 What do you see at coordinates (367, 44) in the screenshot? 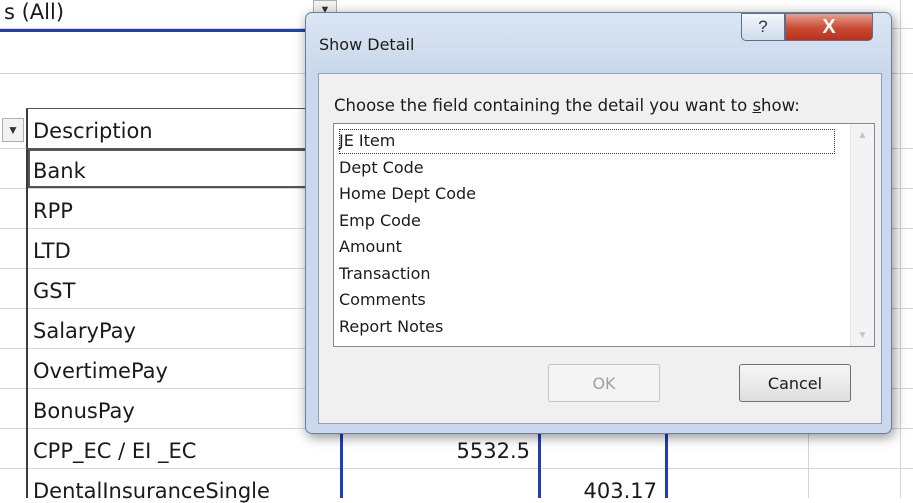
I see `dialog-title: Show Detail` at bounding box center [367, 44].